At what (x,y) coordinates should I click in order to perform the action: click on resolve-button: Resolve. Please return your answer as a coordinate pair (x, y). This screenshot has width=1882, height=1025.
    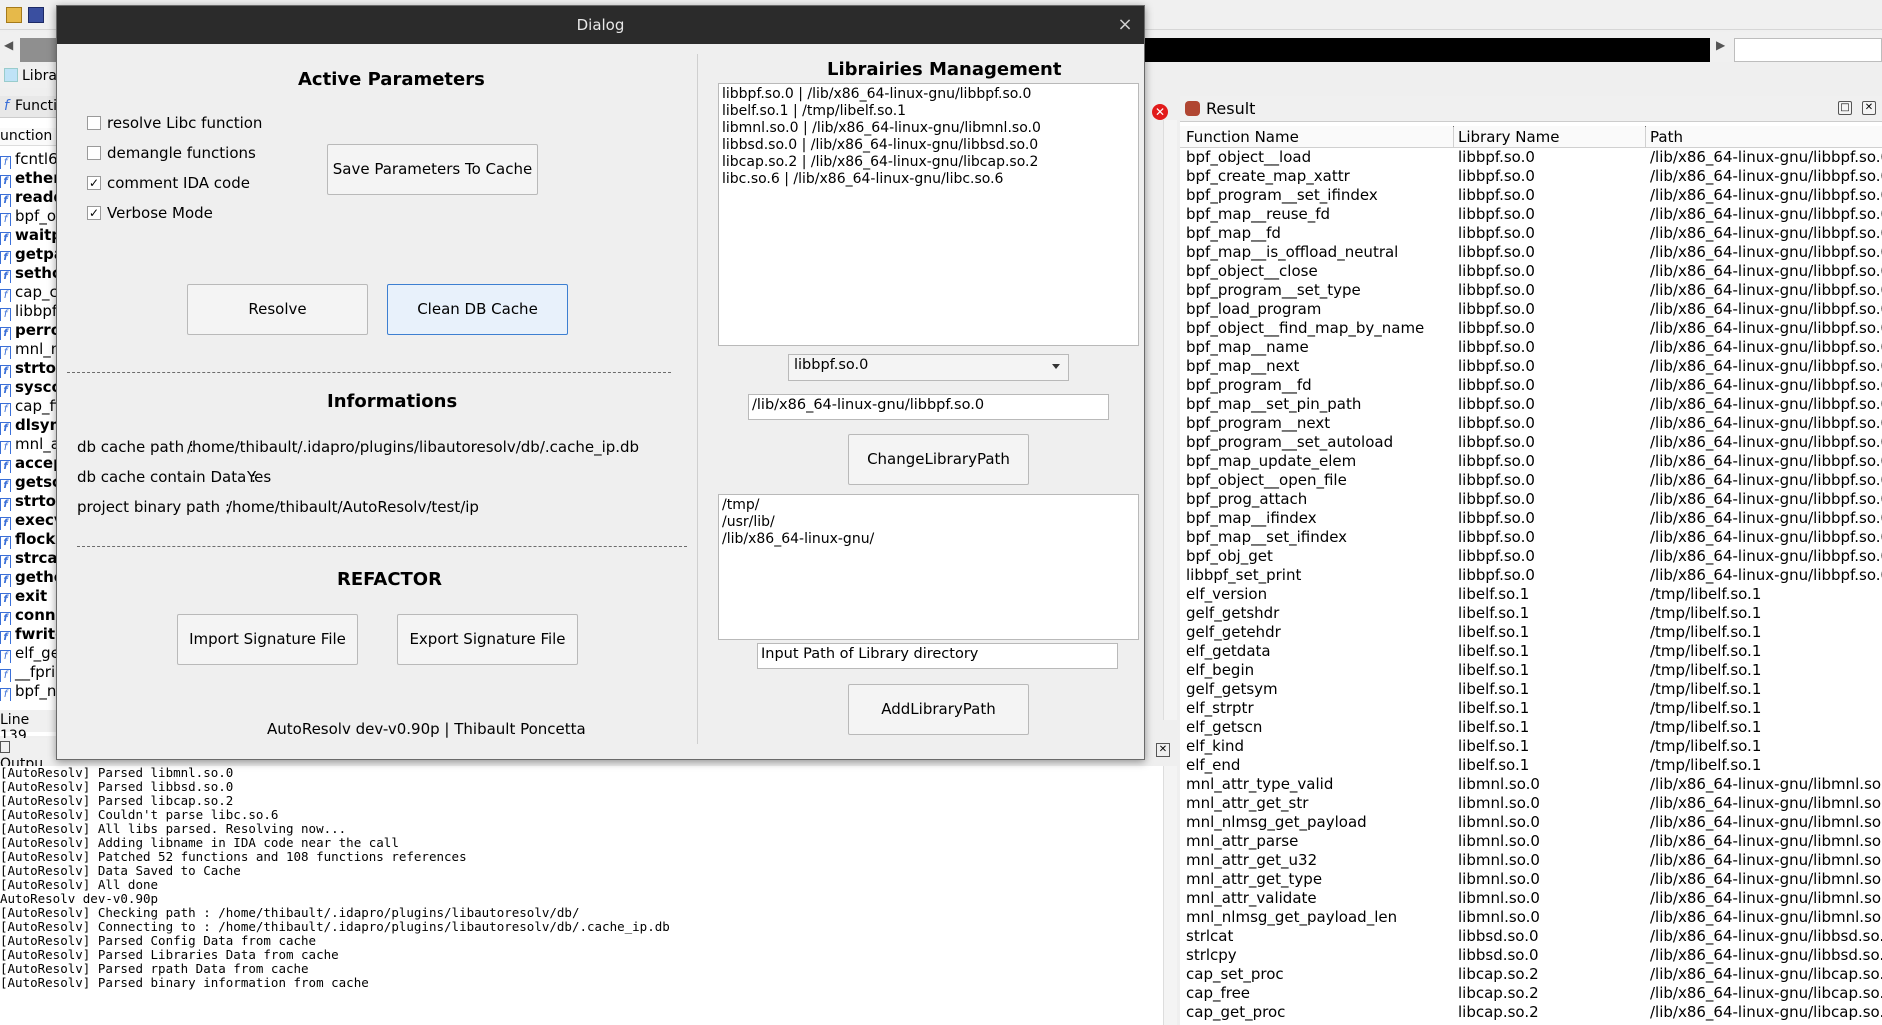
    Looking at the image, I should click on (277, 309).